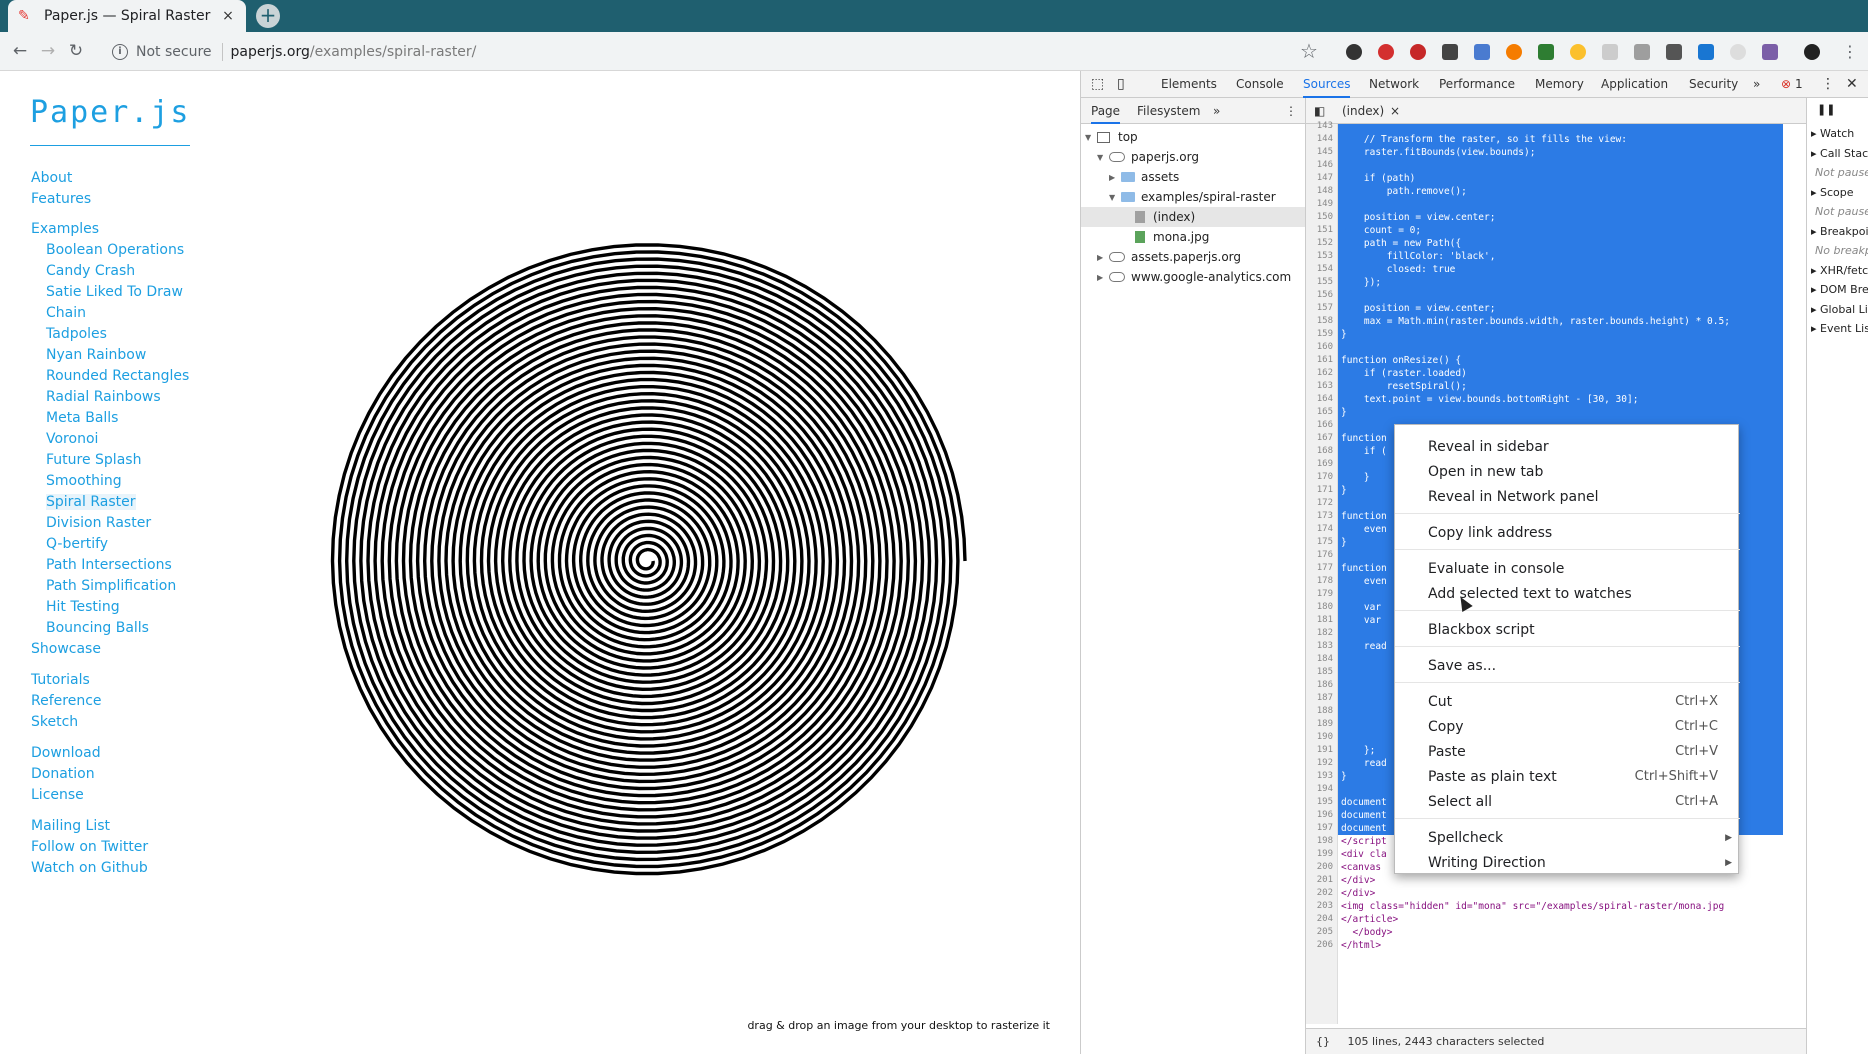  I want to click on context-menu-item: Spellcheck ▶, so click(1567, 838).